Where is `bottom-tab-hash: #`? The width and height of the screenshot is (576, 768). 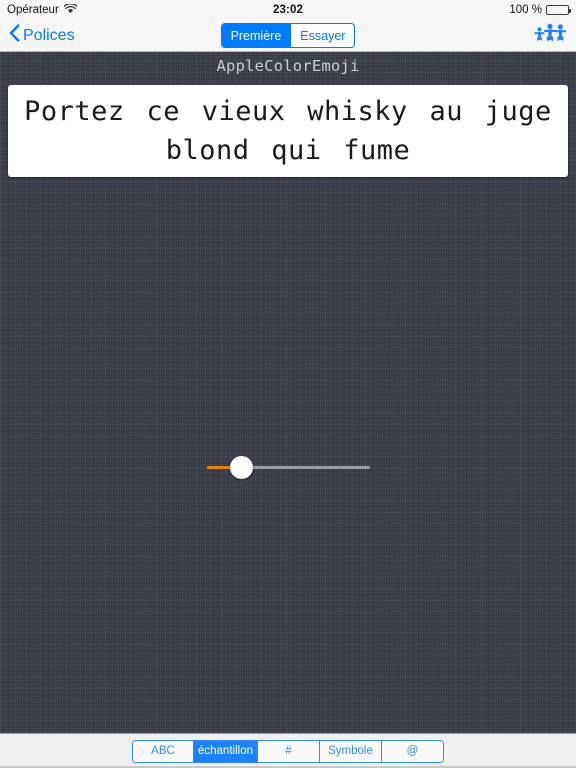
bottom-tab-hash: # is located at coordinates (288, 751).